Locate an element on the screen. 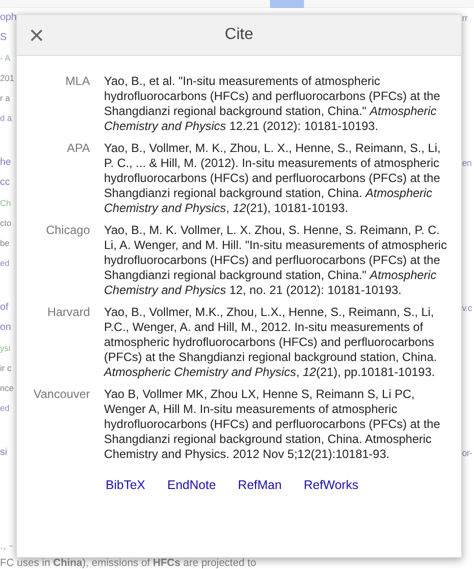  citation-style-label: MLA is located at coordinates (77, 81).